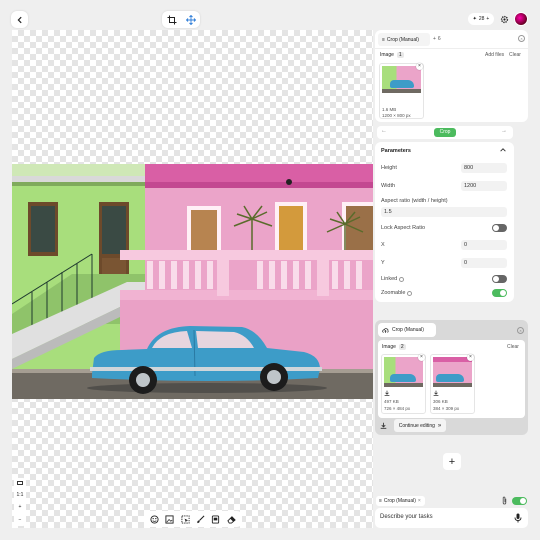 This screenshot has width=540, height=540. I want to click on avatar, so click(521, 19).